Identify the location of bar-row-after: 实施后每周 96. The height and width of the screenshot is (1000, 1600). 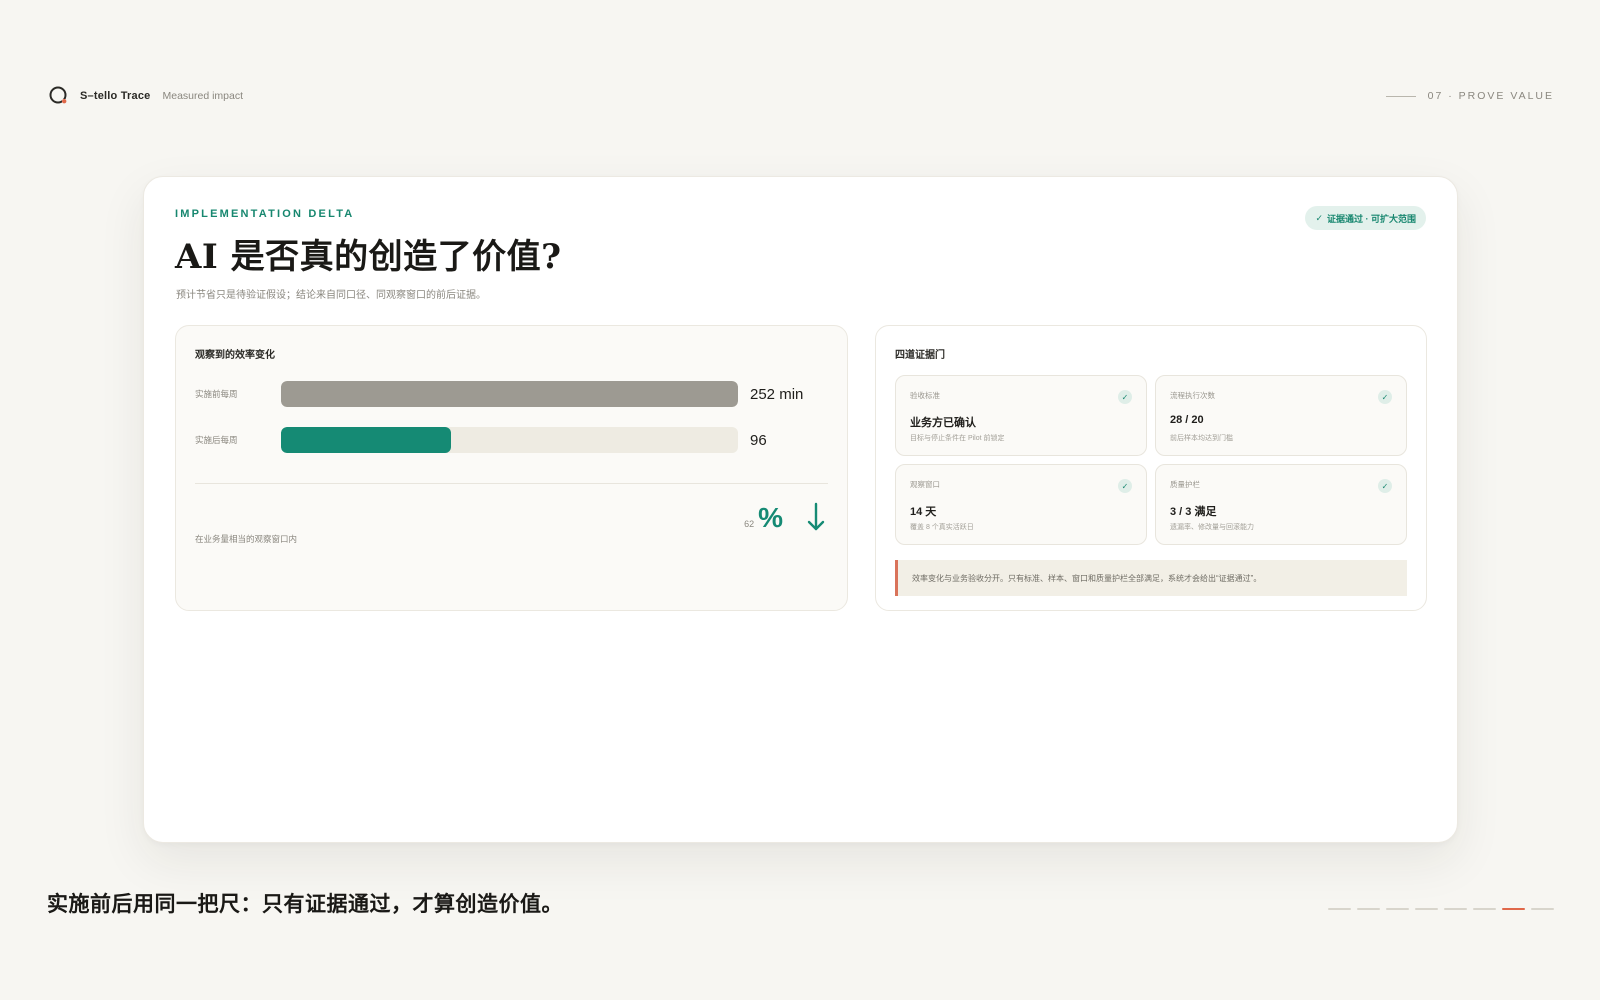
(515, 440).